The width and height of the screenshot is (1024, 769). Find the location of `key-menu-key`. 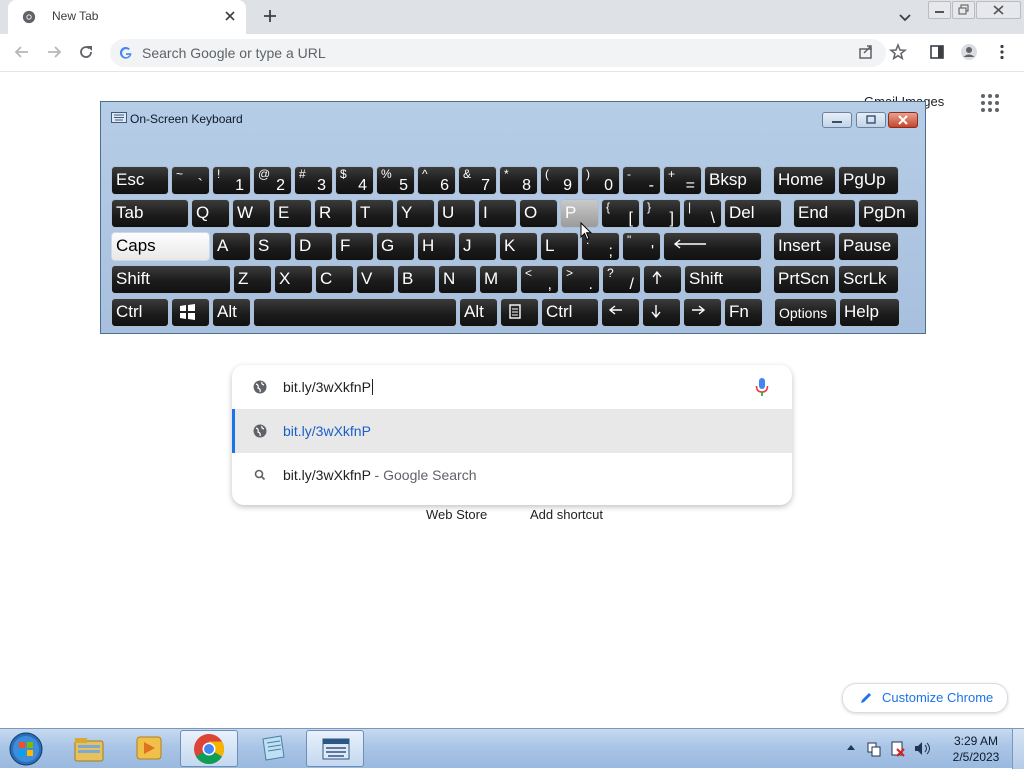

key-menu-key is located at coordinates (519, 312).